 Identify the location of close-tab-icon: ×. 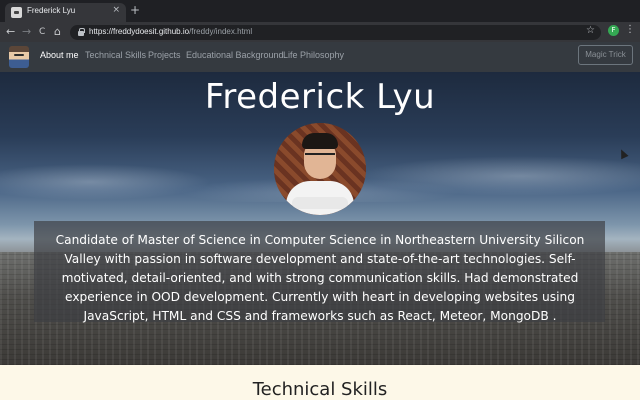
(116, 10).